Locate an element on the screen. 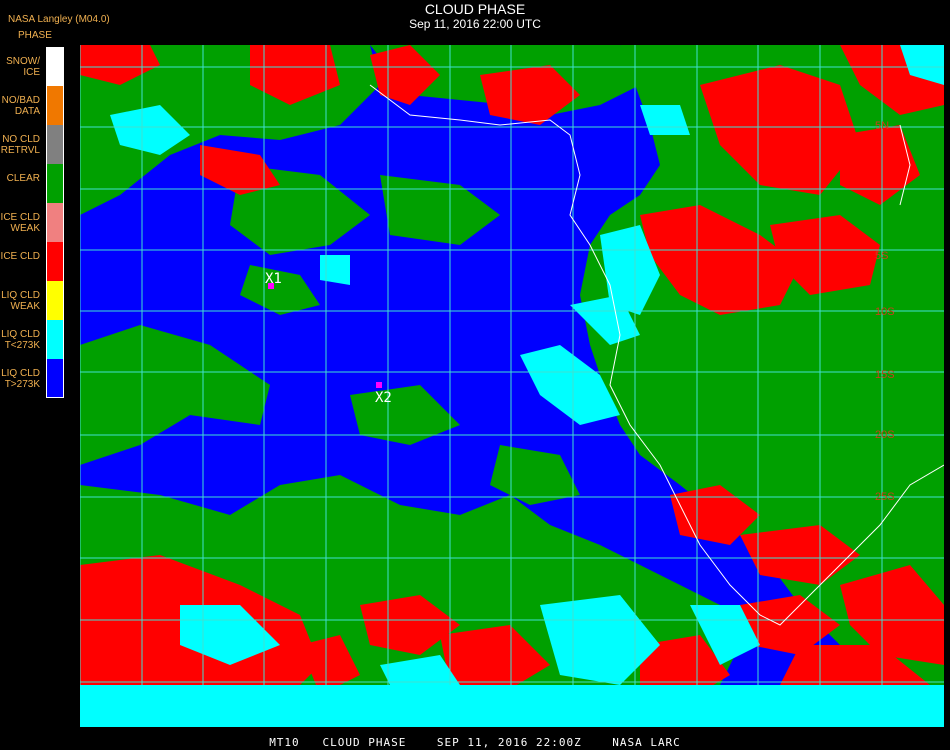  lat-label-20s: 20S is located at coordinates (885, 435).